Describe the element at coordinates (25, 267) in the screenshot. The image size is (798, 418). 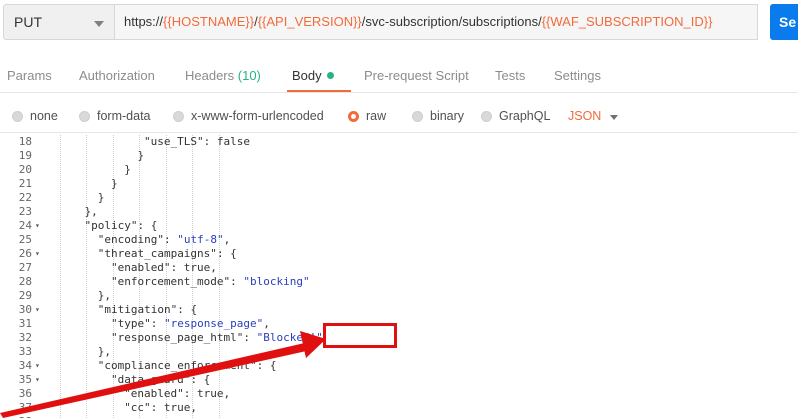
I see `line-number: 27` at that location.